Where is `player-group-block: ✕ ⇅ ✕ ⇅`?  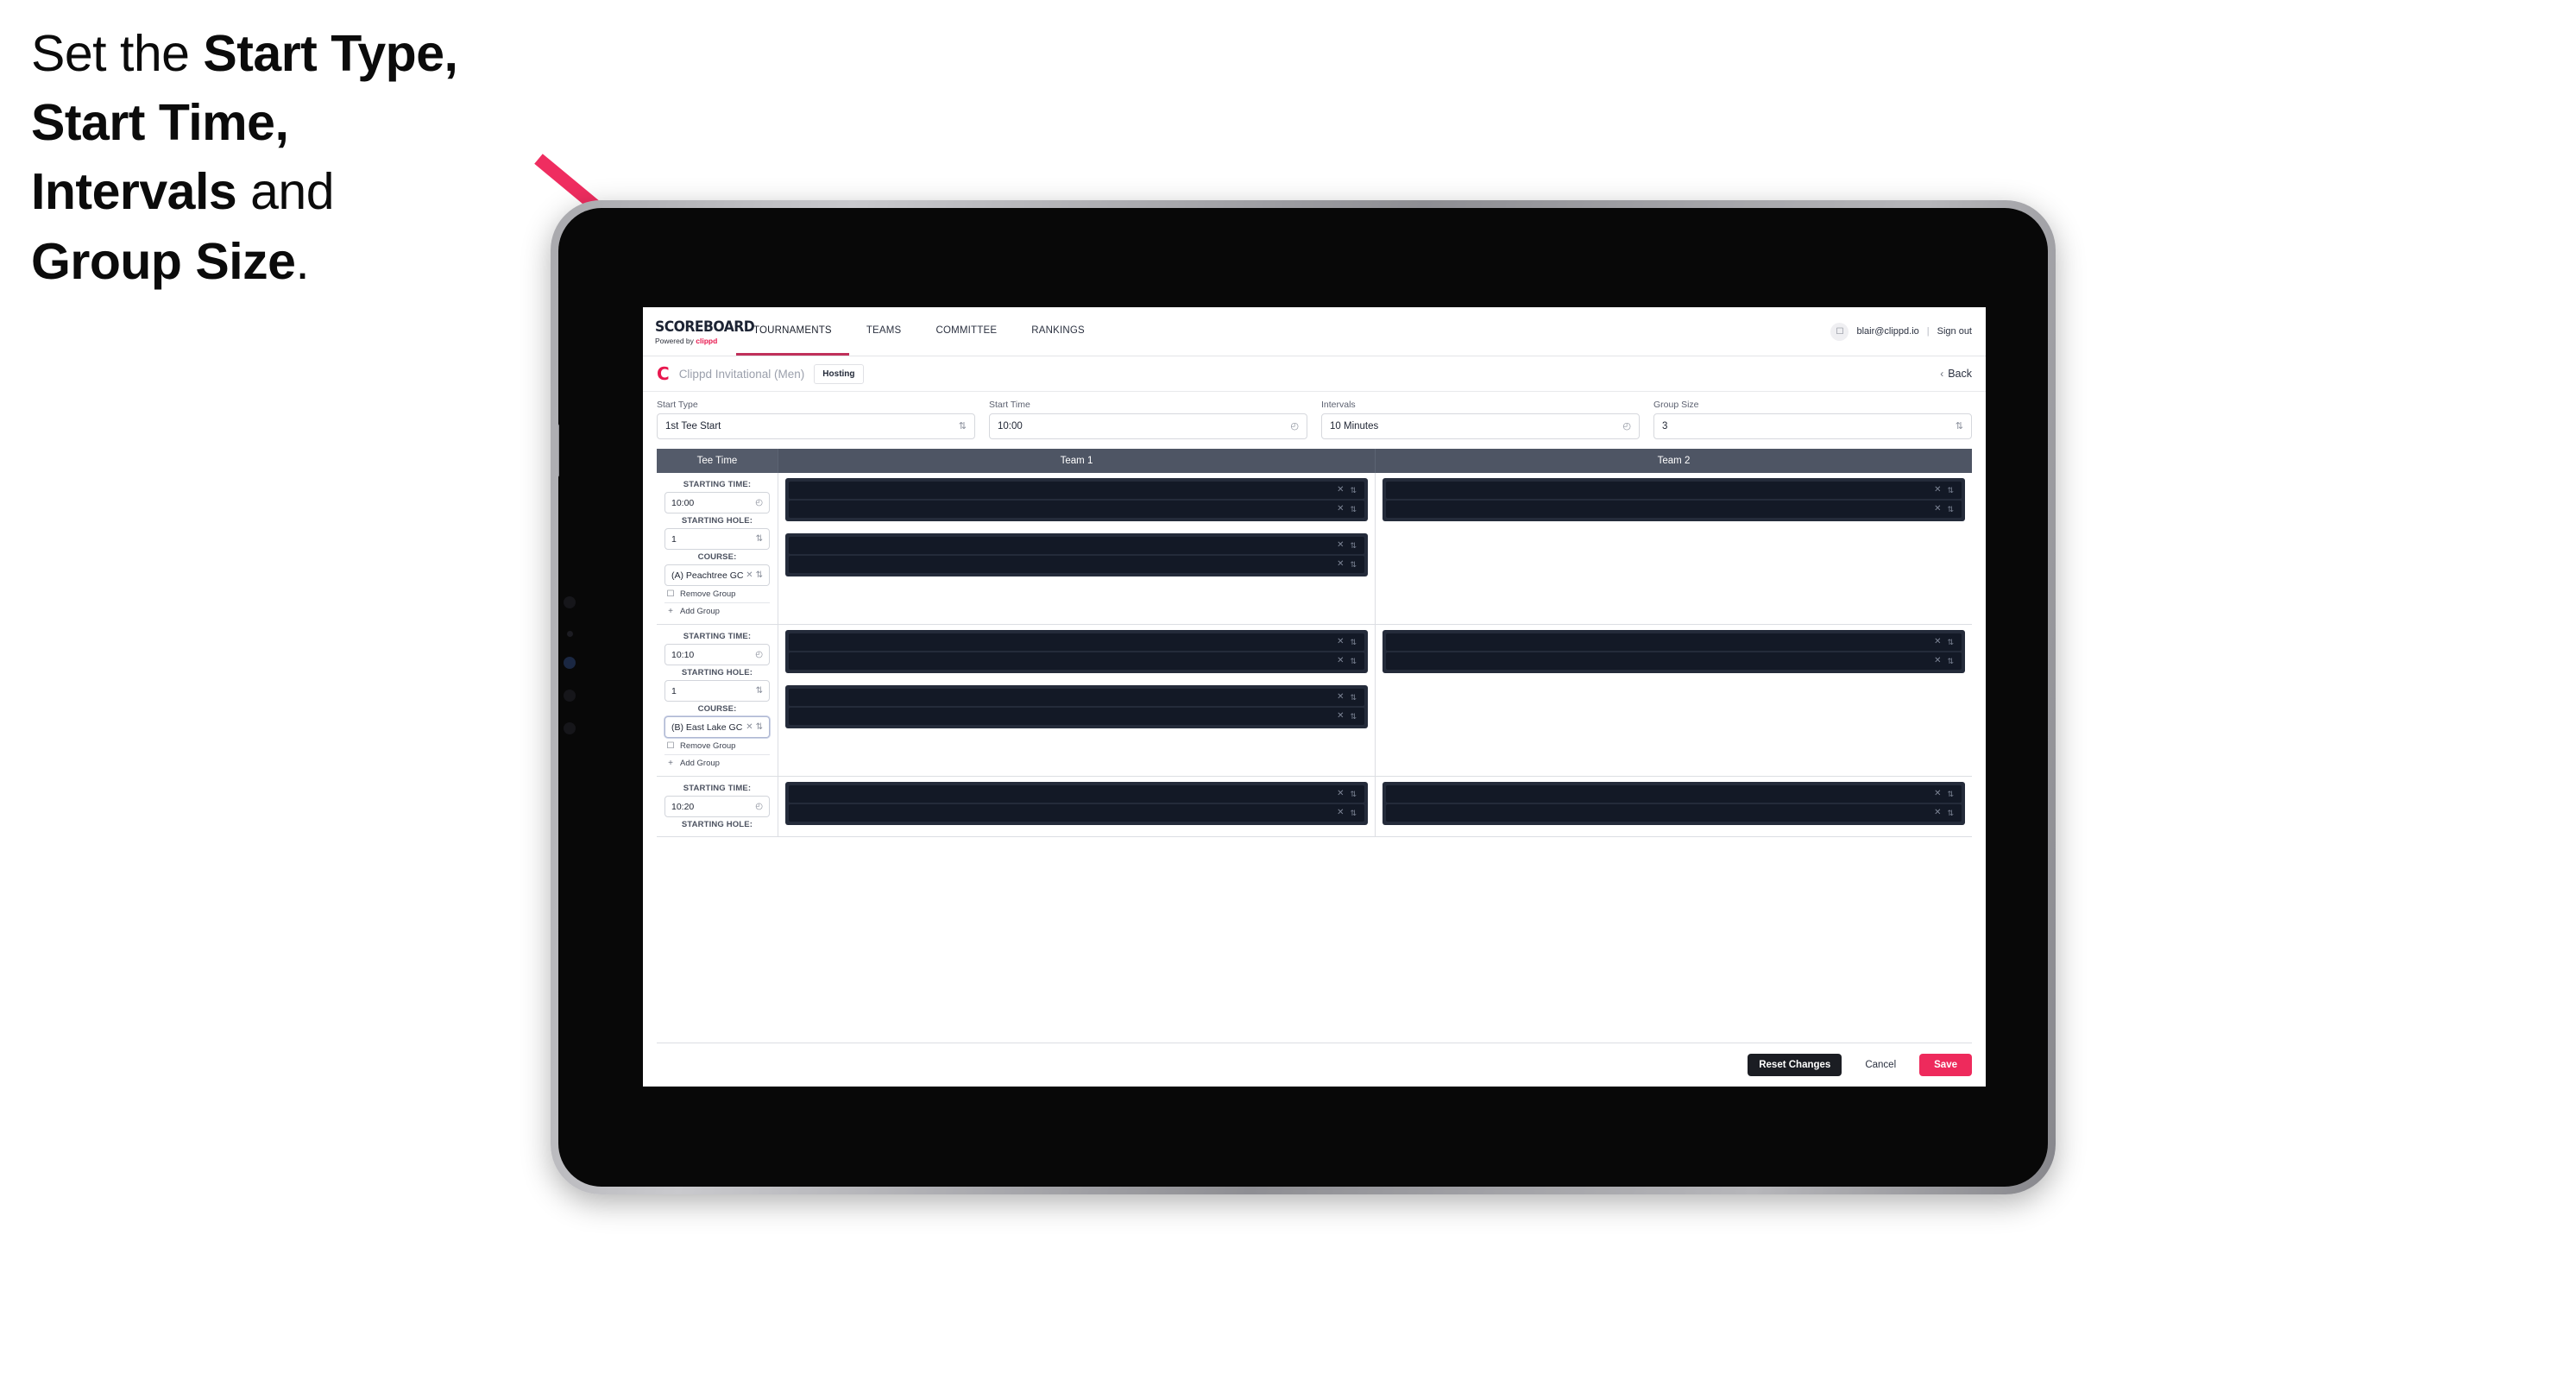
player-group-block: ✕ ⇅ ✕ ⇅ is located at coordinates (1076, 804).